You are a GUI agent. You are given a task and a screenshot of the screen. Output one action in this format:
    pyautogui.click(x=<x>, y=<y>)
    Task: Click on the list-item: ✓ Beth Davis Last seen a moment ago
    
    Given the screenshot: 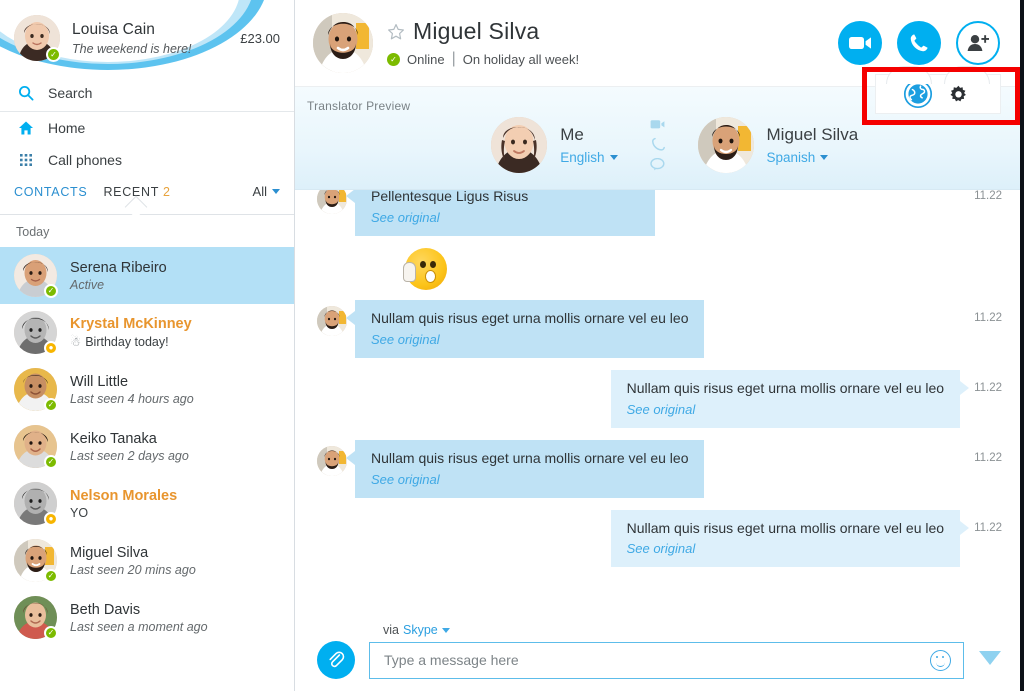 What is the action you would take?
    pyautogui.click(x=147, y=617)
    